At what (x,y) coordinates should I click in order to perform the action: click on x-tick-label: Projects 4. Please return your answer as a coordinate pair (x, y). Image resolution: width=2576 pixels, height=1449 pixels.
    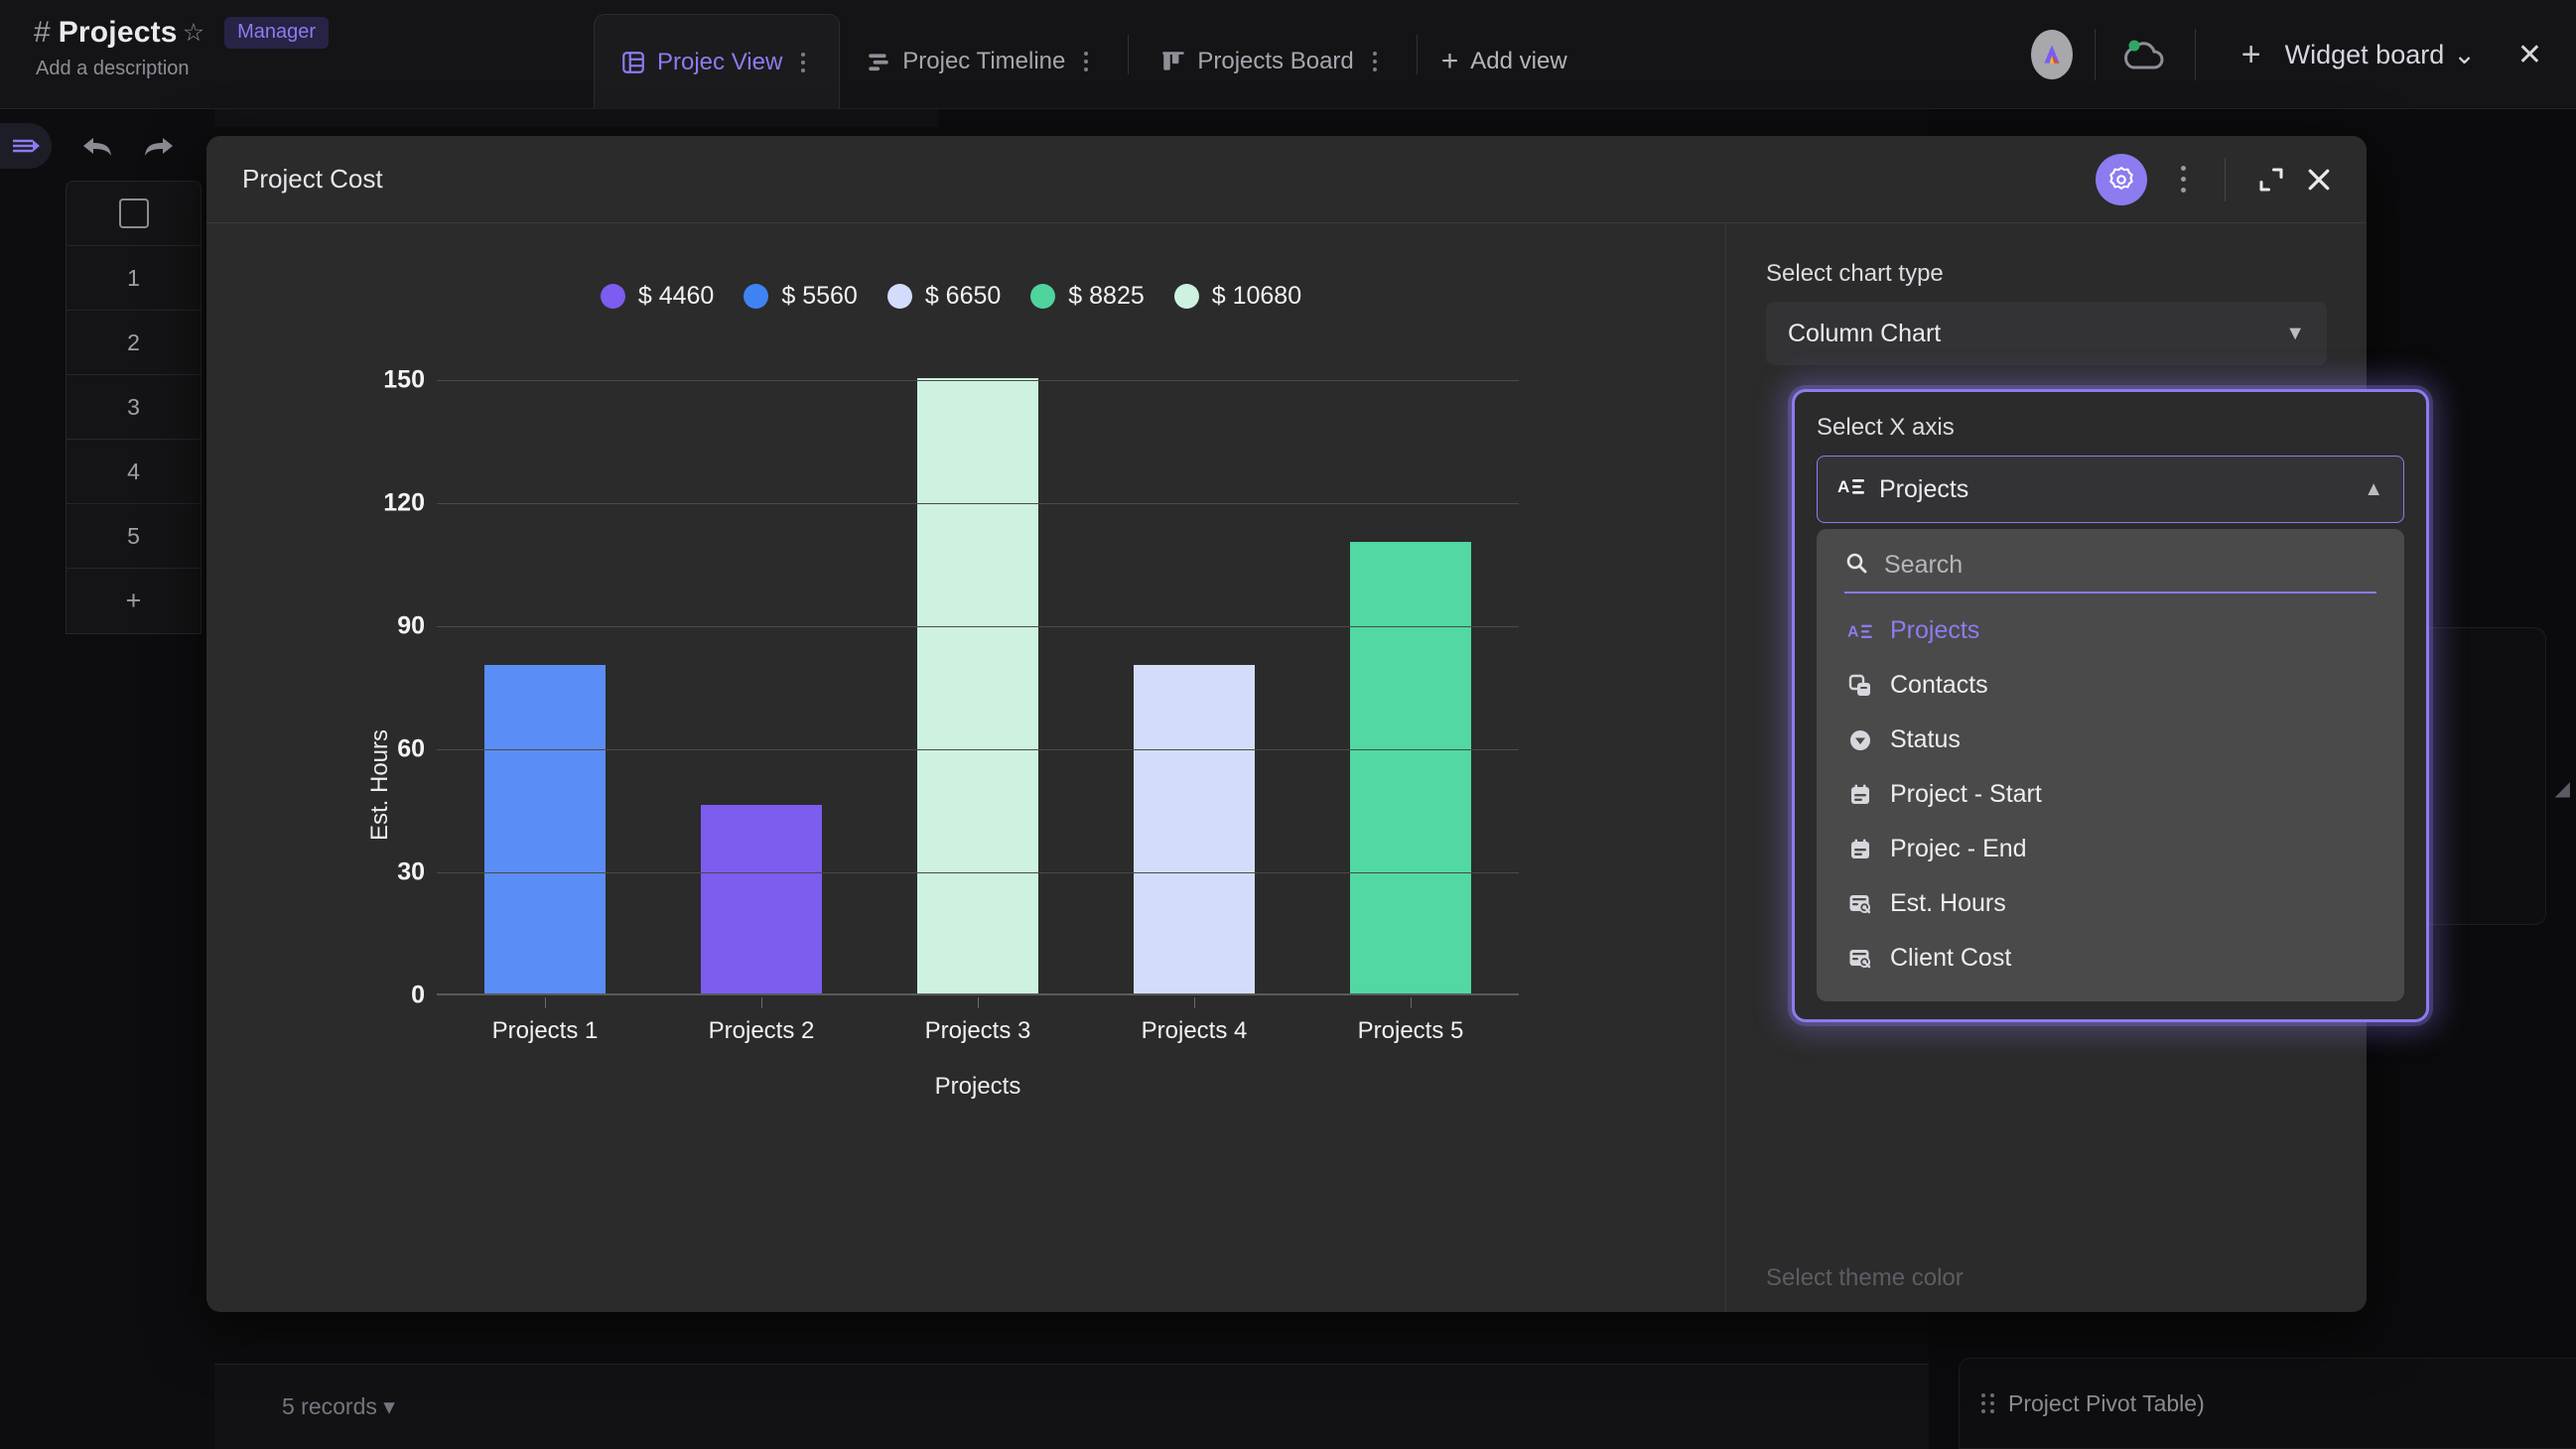
    Looking at the image, I should click on (1194, 1030).